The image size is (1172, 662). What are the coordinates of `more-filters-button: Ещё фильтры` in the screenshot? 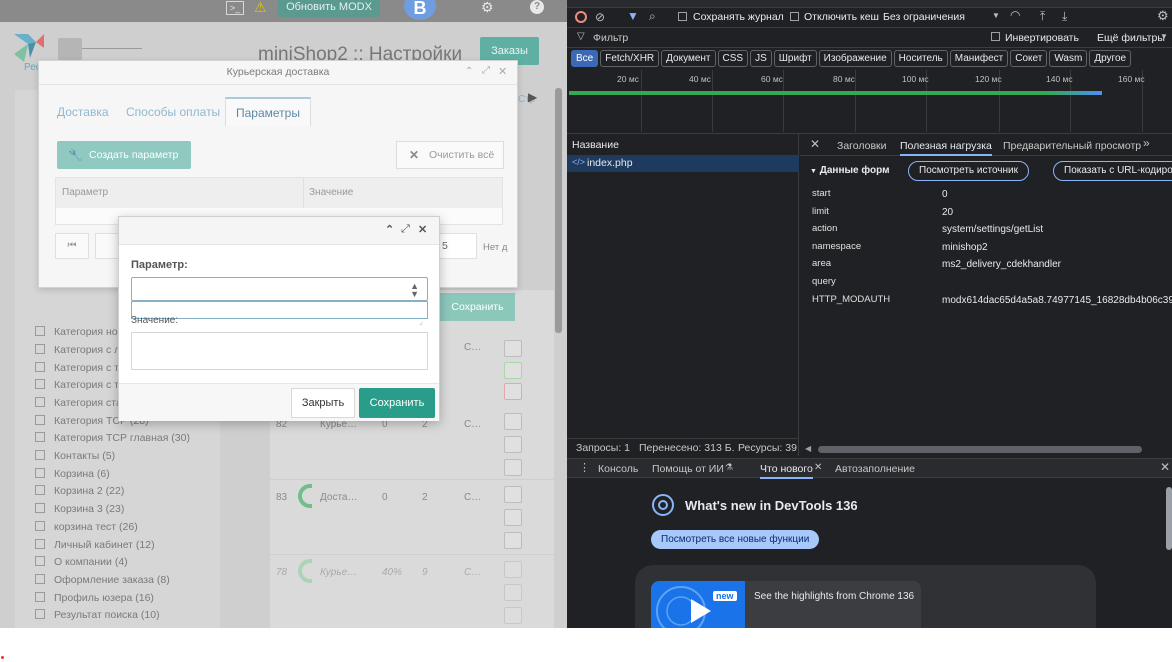 It's located at (1131, 38).